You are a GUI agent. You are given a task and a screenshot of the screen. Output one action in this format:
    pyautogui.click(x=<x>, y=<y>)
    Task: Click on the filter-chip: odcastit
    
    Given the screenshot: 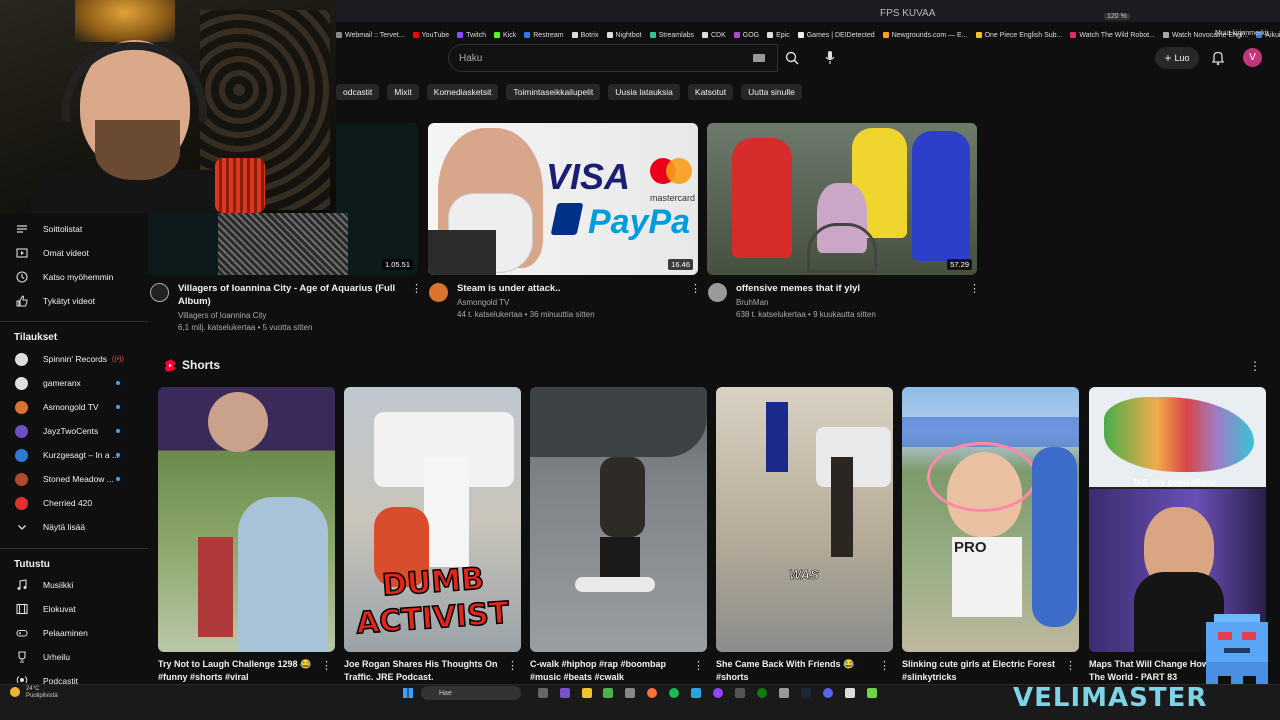 What is the action you would take?
    pyautogui.click(x=358, y=92)
    